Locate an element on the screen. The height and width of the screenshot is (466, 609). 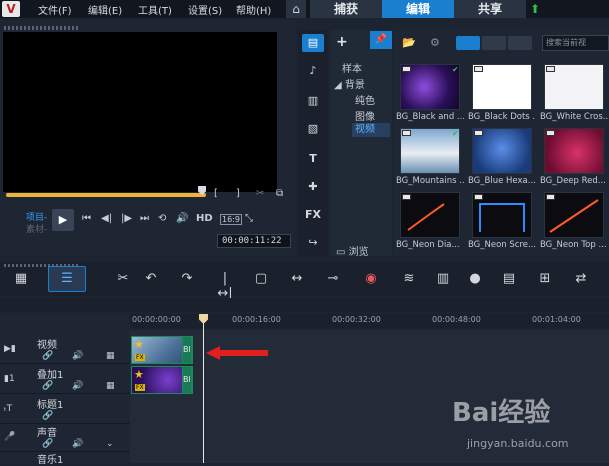
browse-label: 浏览 is located at coordinates (358, 252).